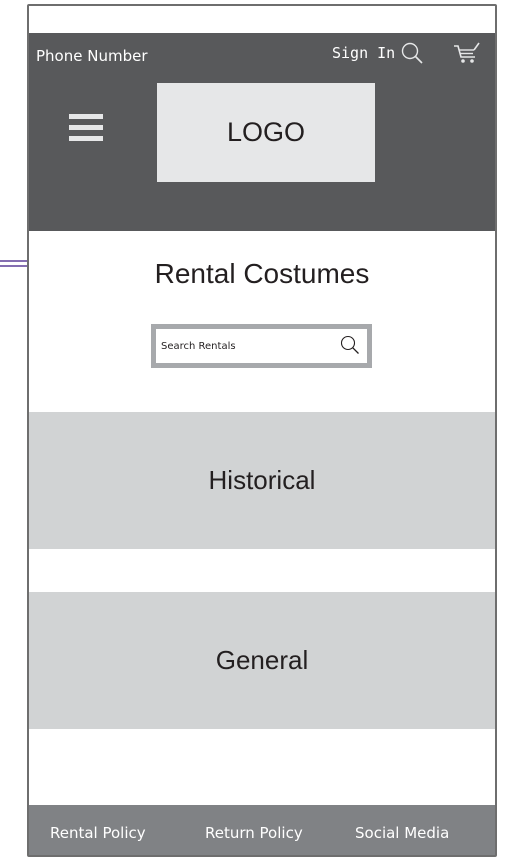 This screenshot has height=865, width=508. I want to click on category-label: Historical, so click(262, 480).